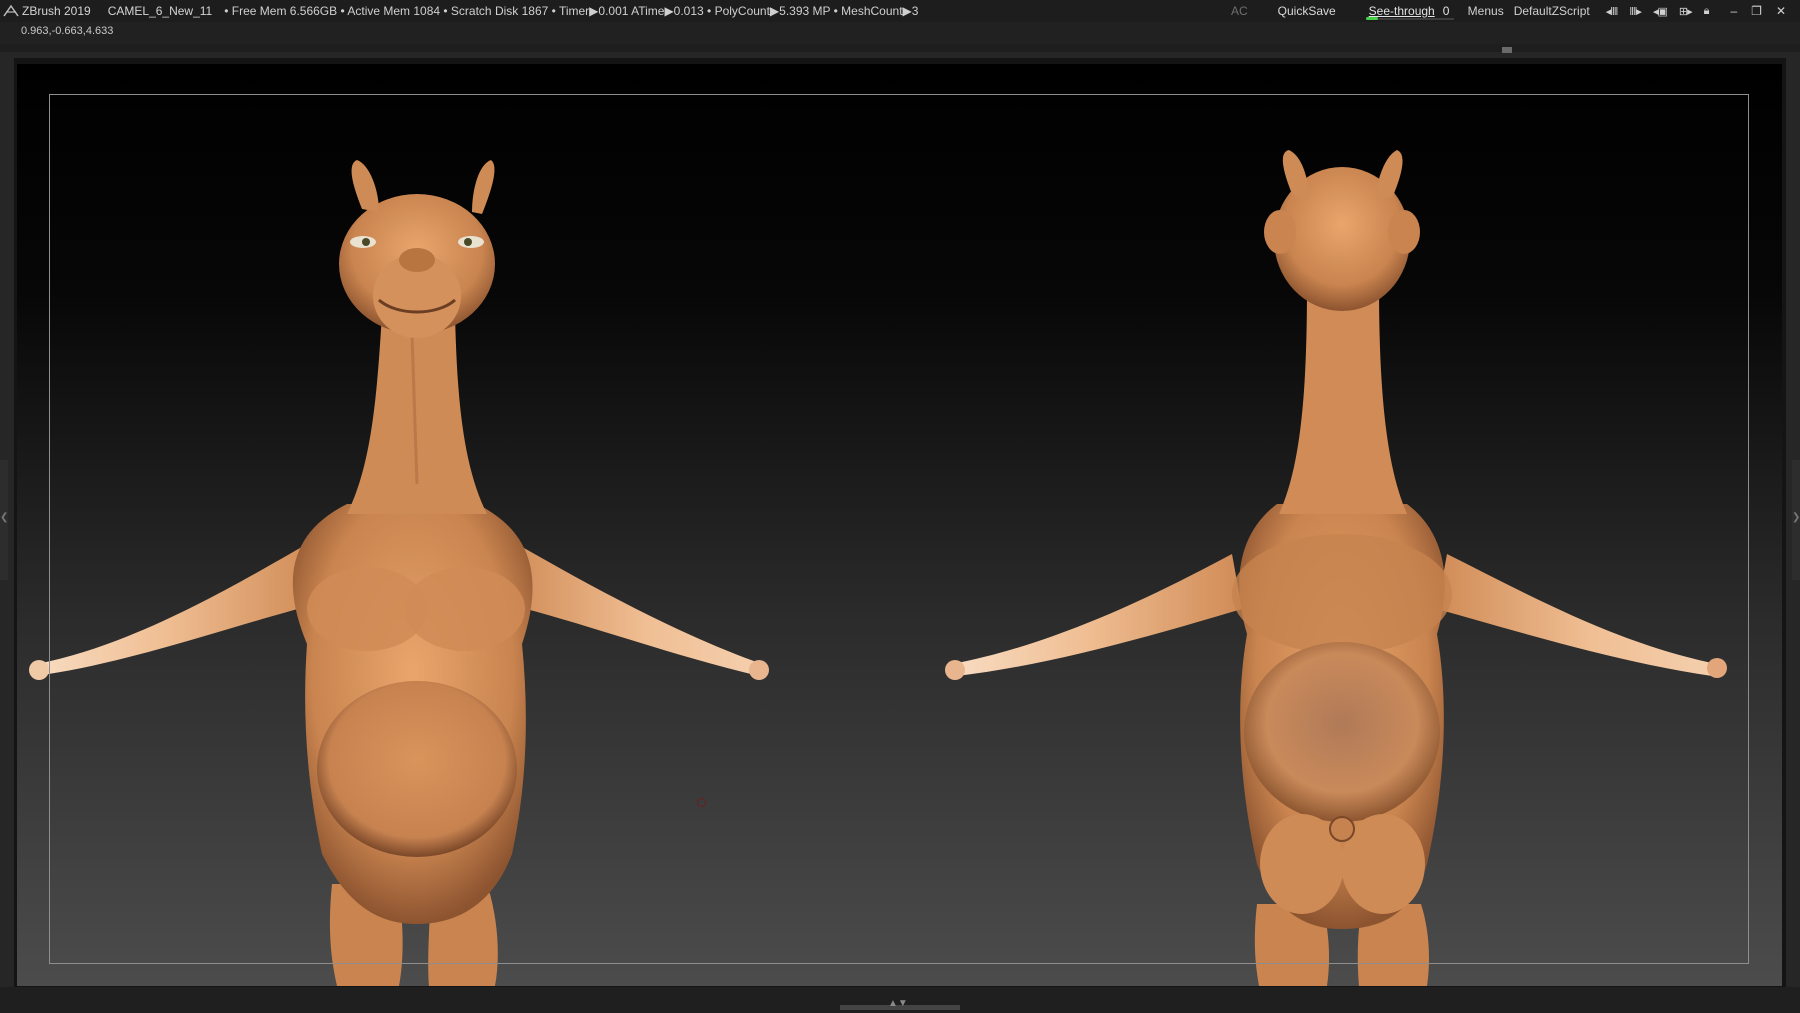 The height and width of the screenshot is (1013, 1800). What do you see at coordinates (1612, 11) in the screenshot?
I see `interface-icon: ◂‖‖` at bounding box center [1612, 11].